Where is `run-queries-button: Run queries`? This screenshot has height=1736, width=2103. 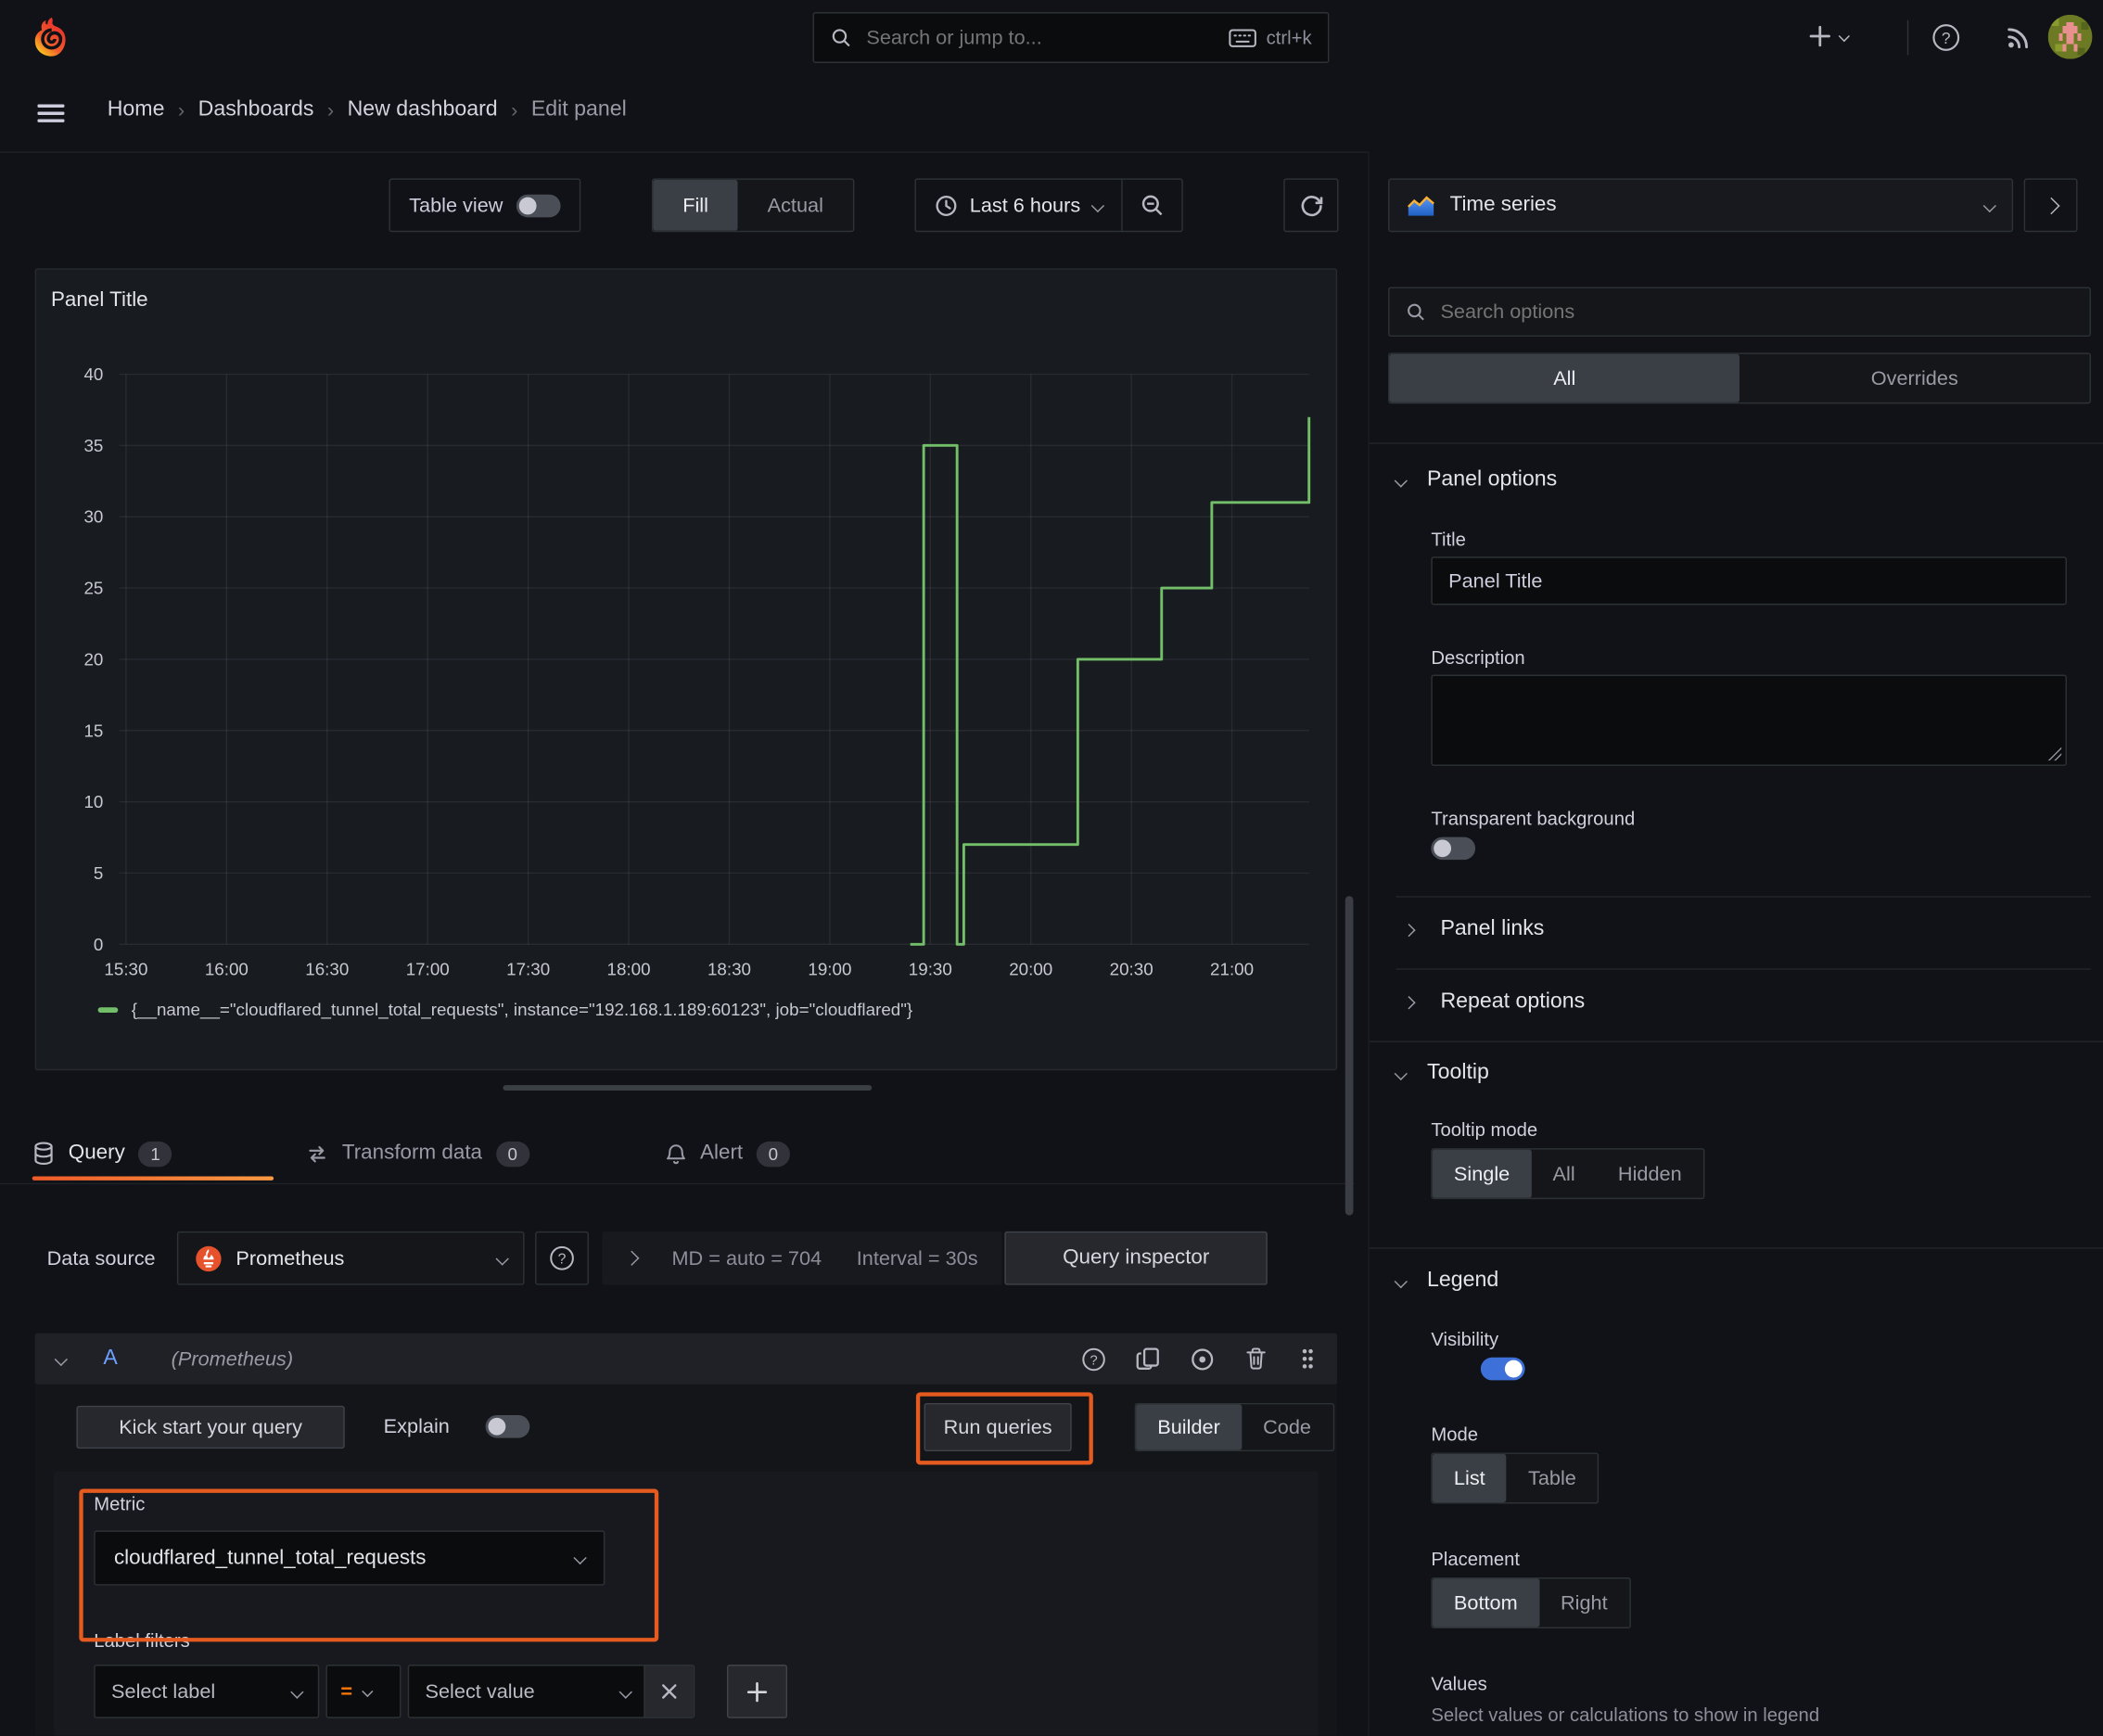 run-queries-button: Run queries is located at coordinates (998, 1427).